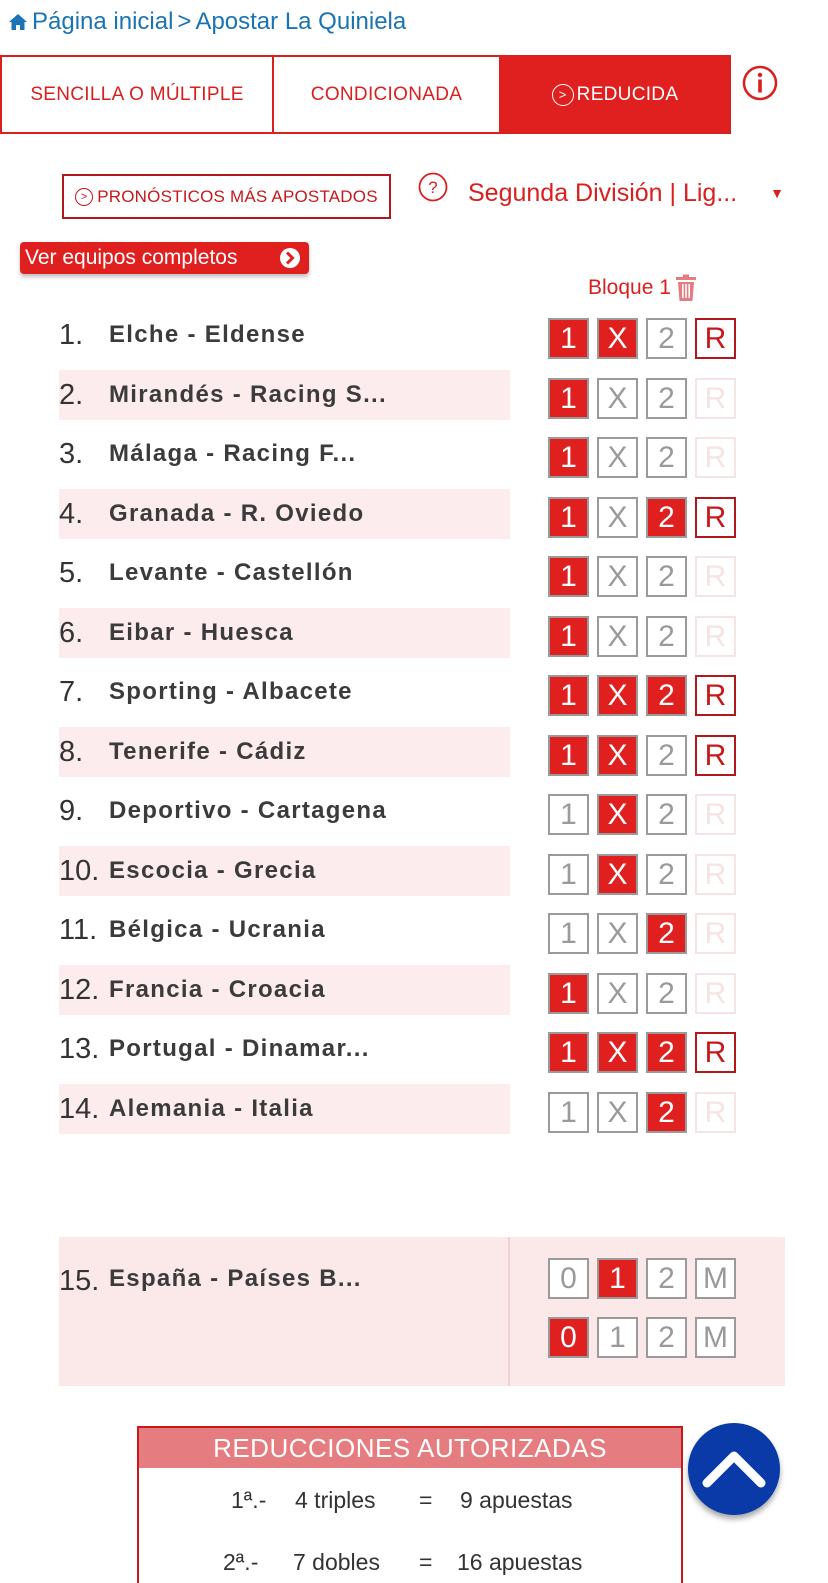  I want to click on match-name: Deportivo - Cartagena, so click(248, 811).